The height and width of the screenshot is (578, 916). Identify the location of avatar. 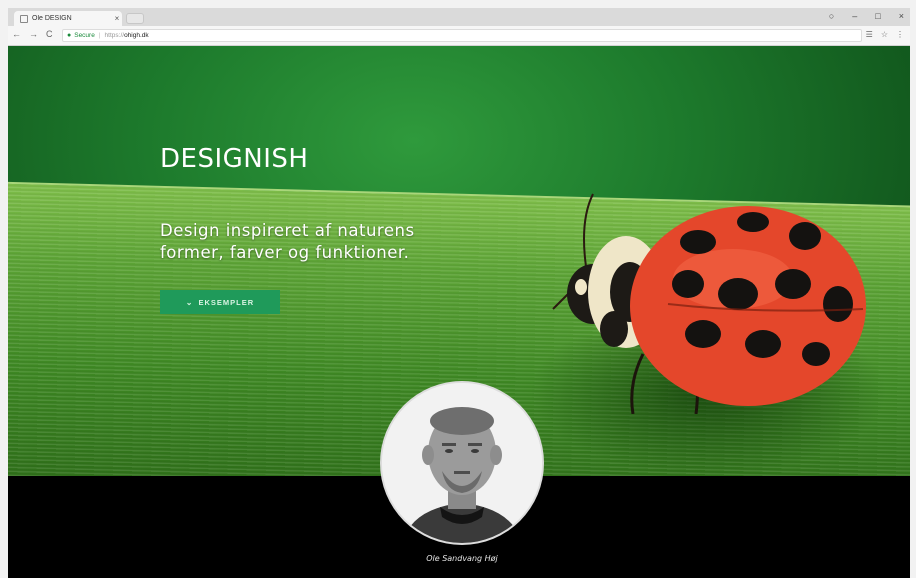
(462, 463).